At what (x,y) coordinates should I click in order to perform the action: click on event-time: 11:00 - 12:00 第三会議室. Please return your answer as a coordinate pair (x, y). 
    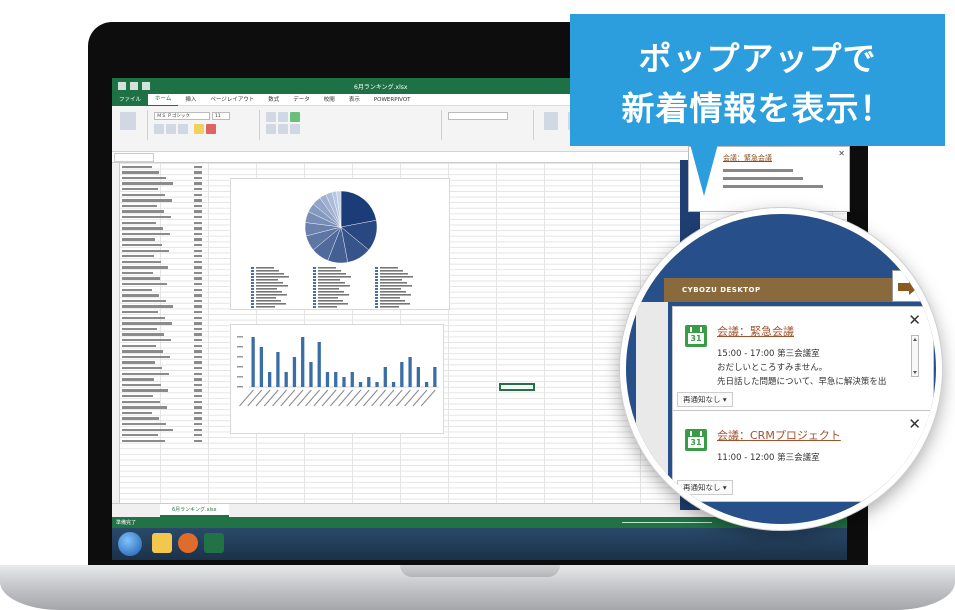
    Looking at the image, I should click on (768, 458).